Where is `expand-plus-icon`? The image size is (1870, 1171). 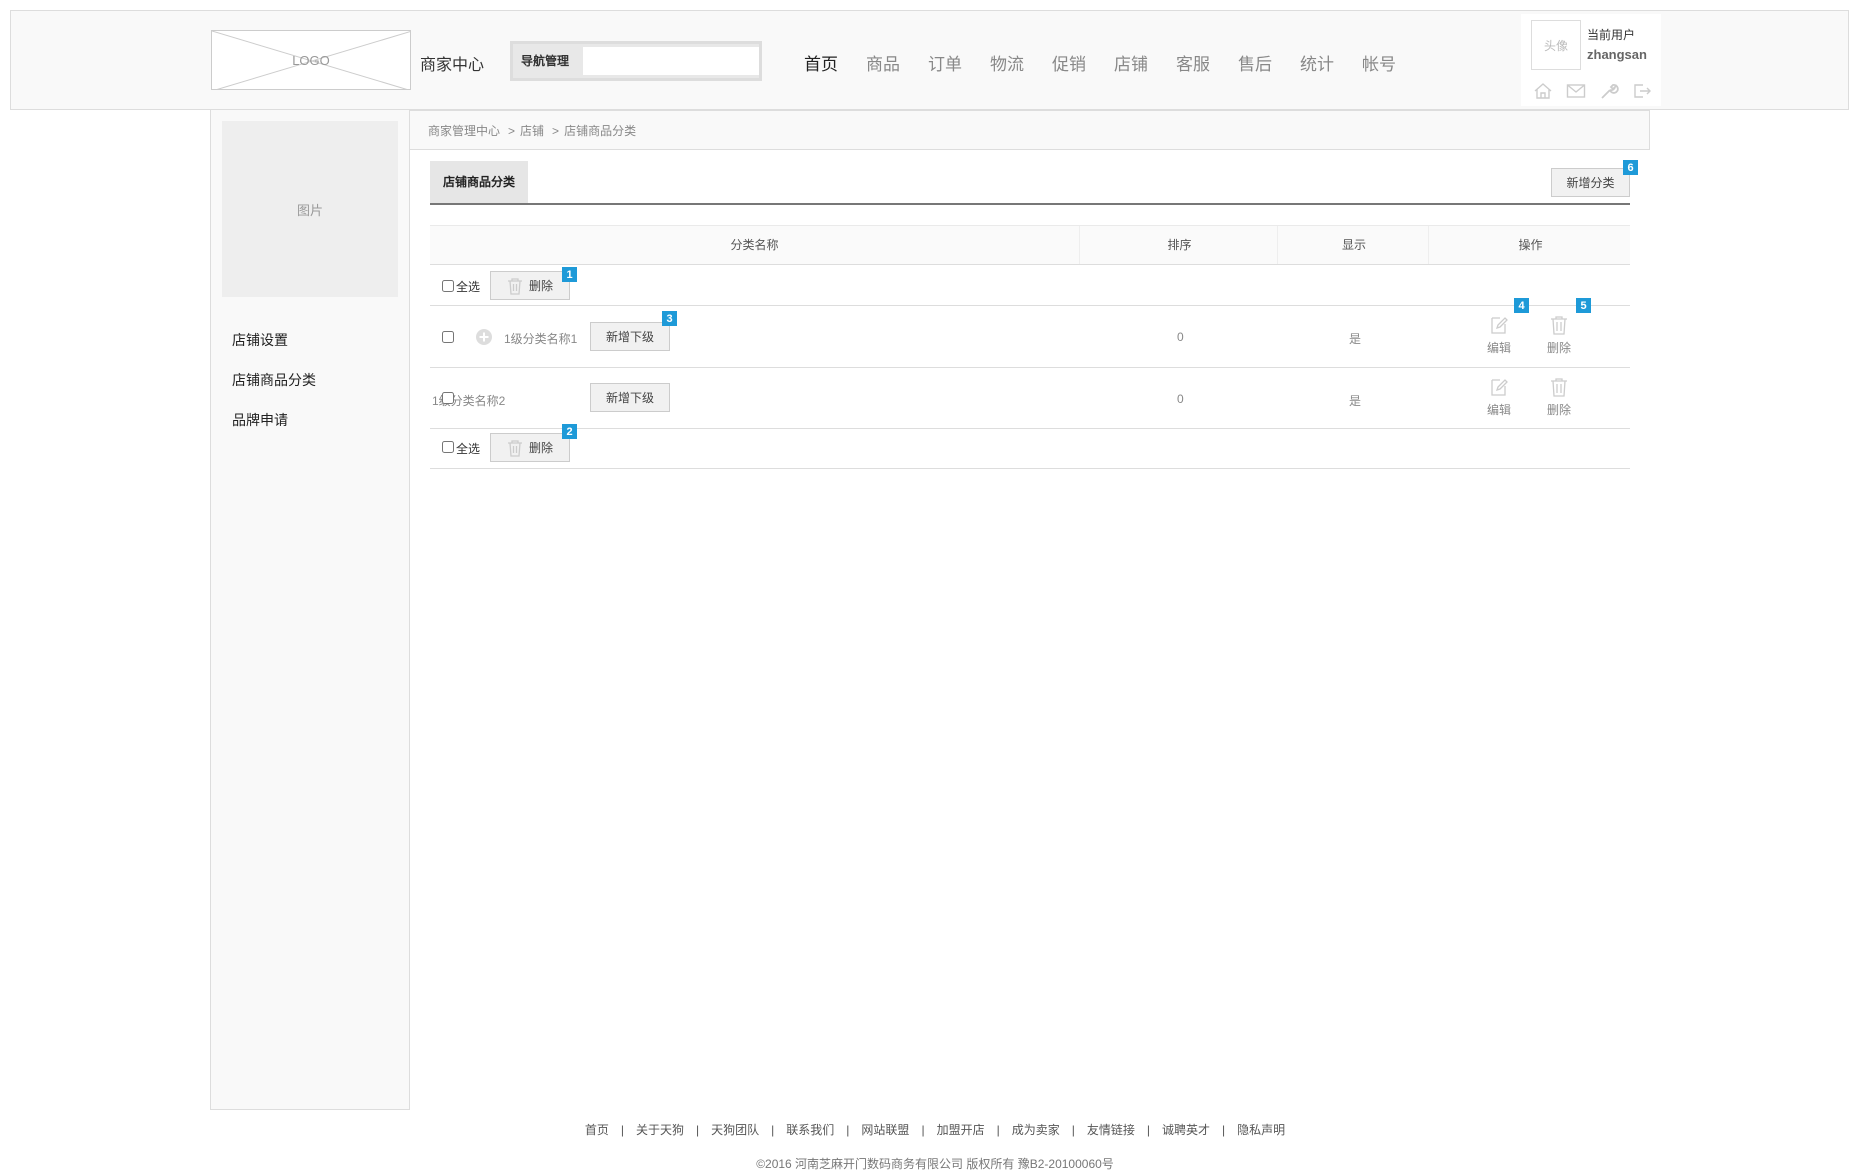
expand-plus-icon is located at coordinates (484, 337).